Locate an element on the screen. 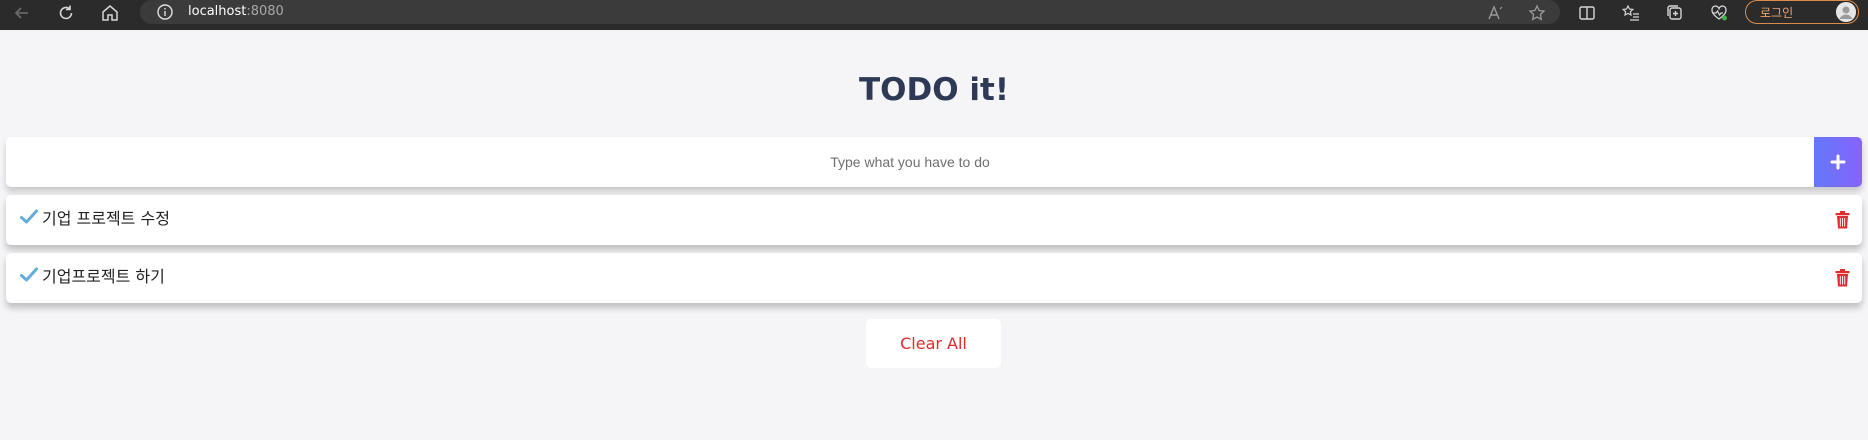  collections-icon is located at coordinates (1675, 13).